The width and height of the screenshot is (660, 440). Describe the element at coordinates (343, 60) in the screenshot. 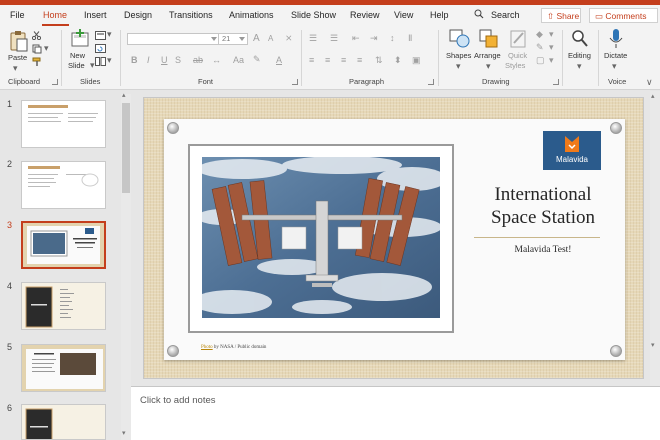

I see `align-right-icon: ≡` at that location.